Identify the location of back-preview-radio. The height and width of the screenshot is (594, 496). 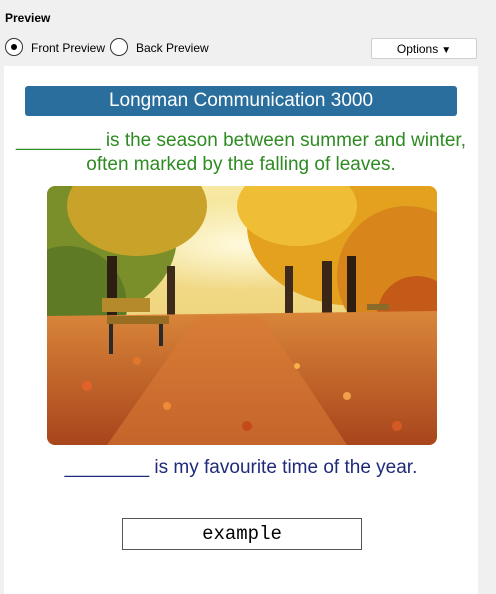
(119, 47).